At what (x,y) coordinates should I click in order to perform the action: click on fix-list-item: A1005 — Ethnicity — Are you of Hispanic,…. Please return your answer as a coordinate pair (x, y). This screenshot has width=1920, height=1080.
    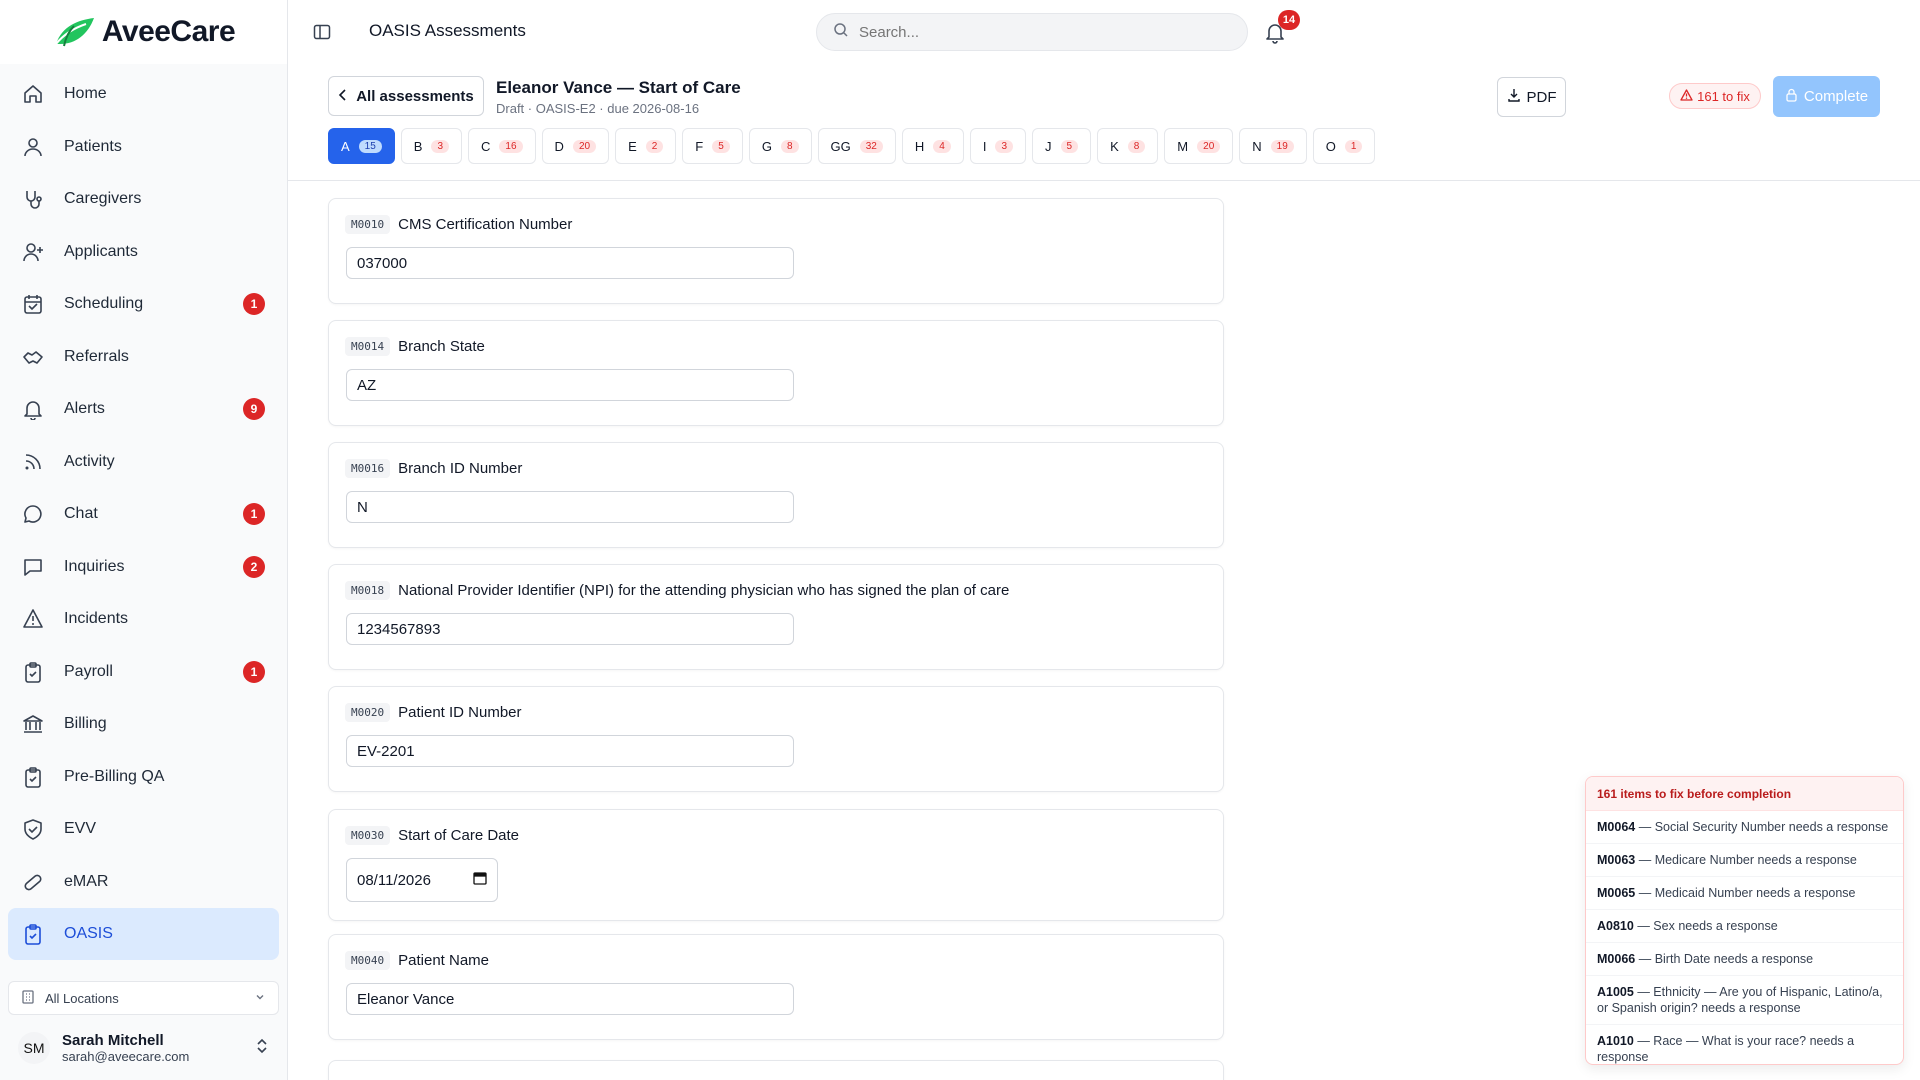
    Looking at the image, I should click on (1744, 1000).